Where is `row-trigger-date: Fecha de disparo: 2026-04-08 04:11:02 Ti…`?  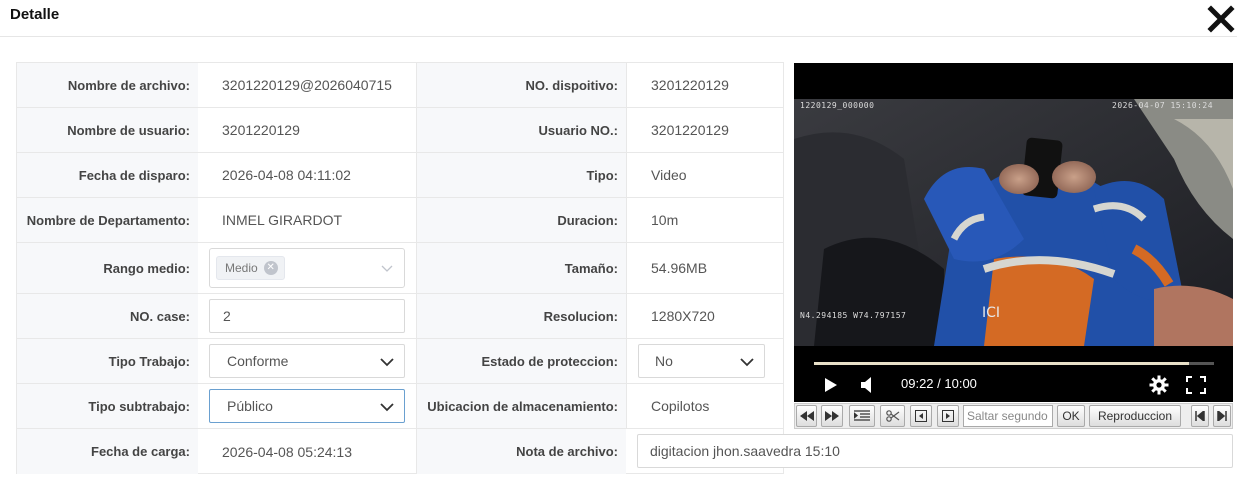 row-trigger-date: Fecha de disparo: 2026-04-08 04:11:02 Ti… is located at coordinates (400, 175).